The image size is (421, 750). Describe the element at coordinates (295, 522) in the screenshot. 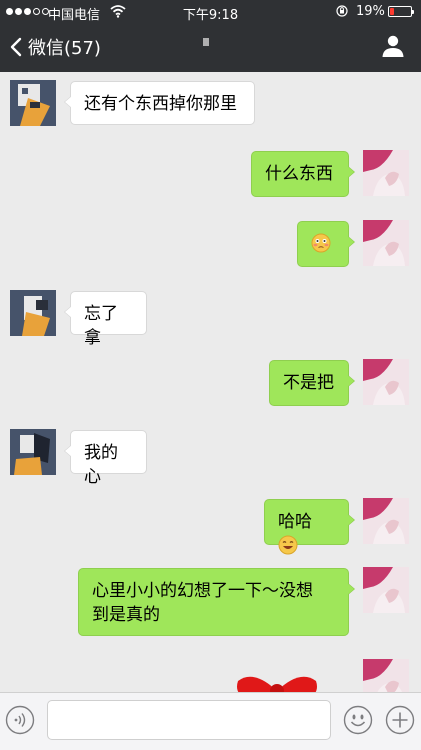

I see `message-text: 哈哈` at that location.